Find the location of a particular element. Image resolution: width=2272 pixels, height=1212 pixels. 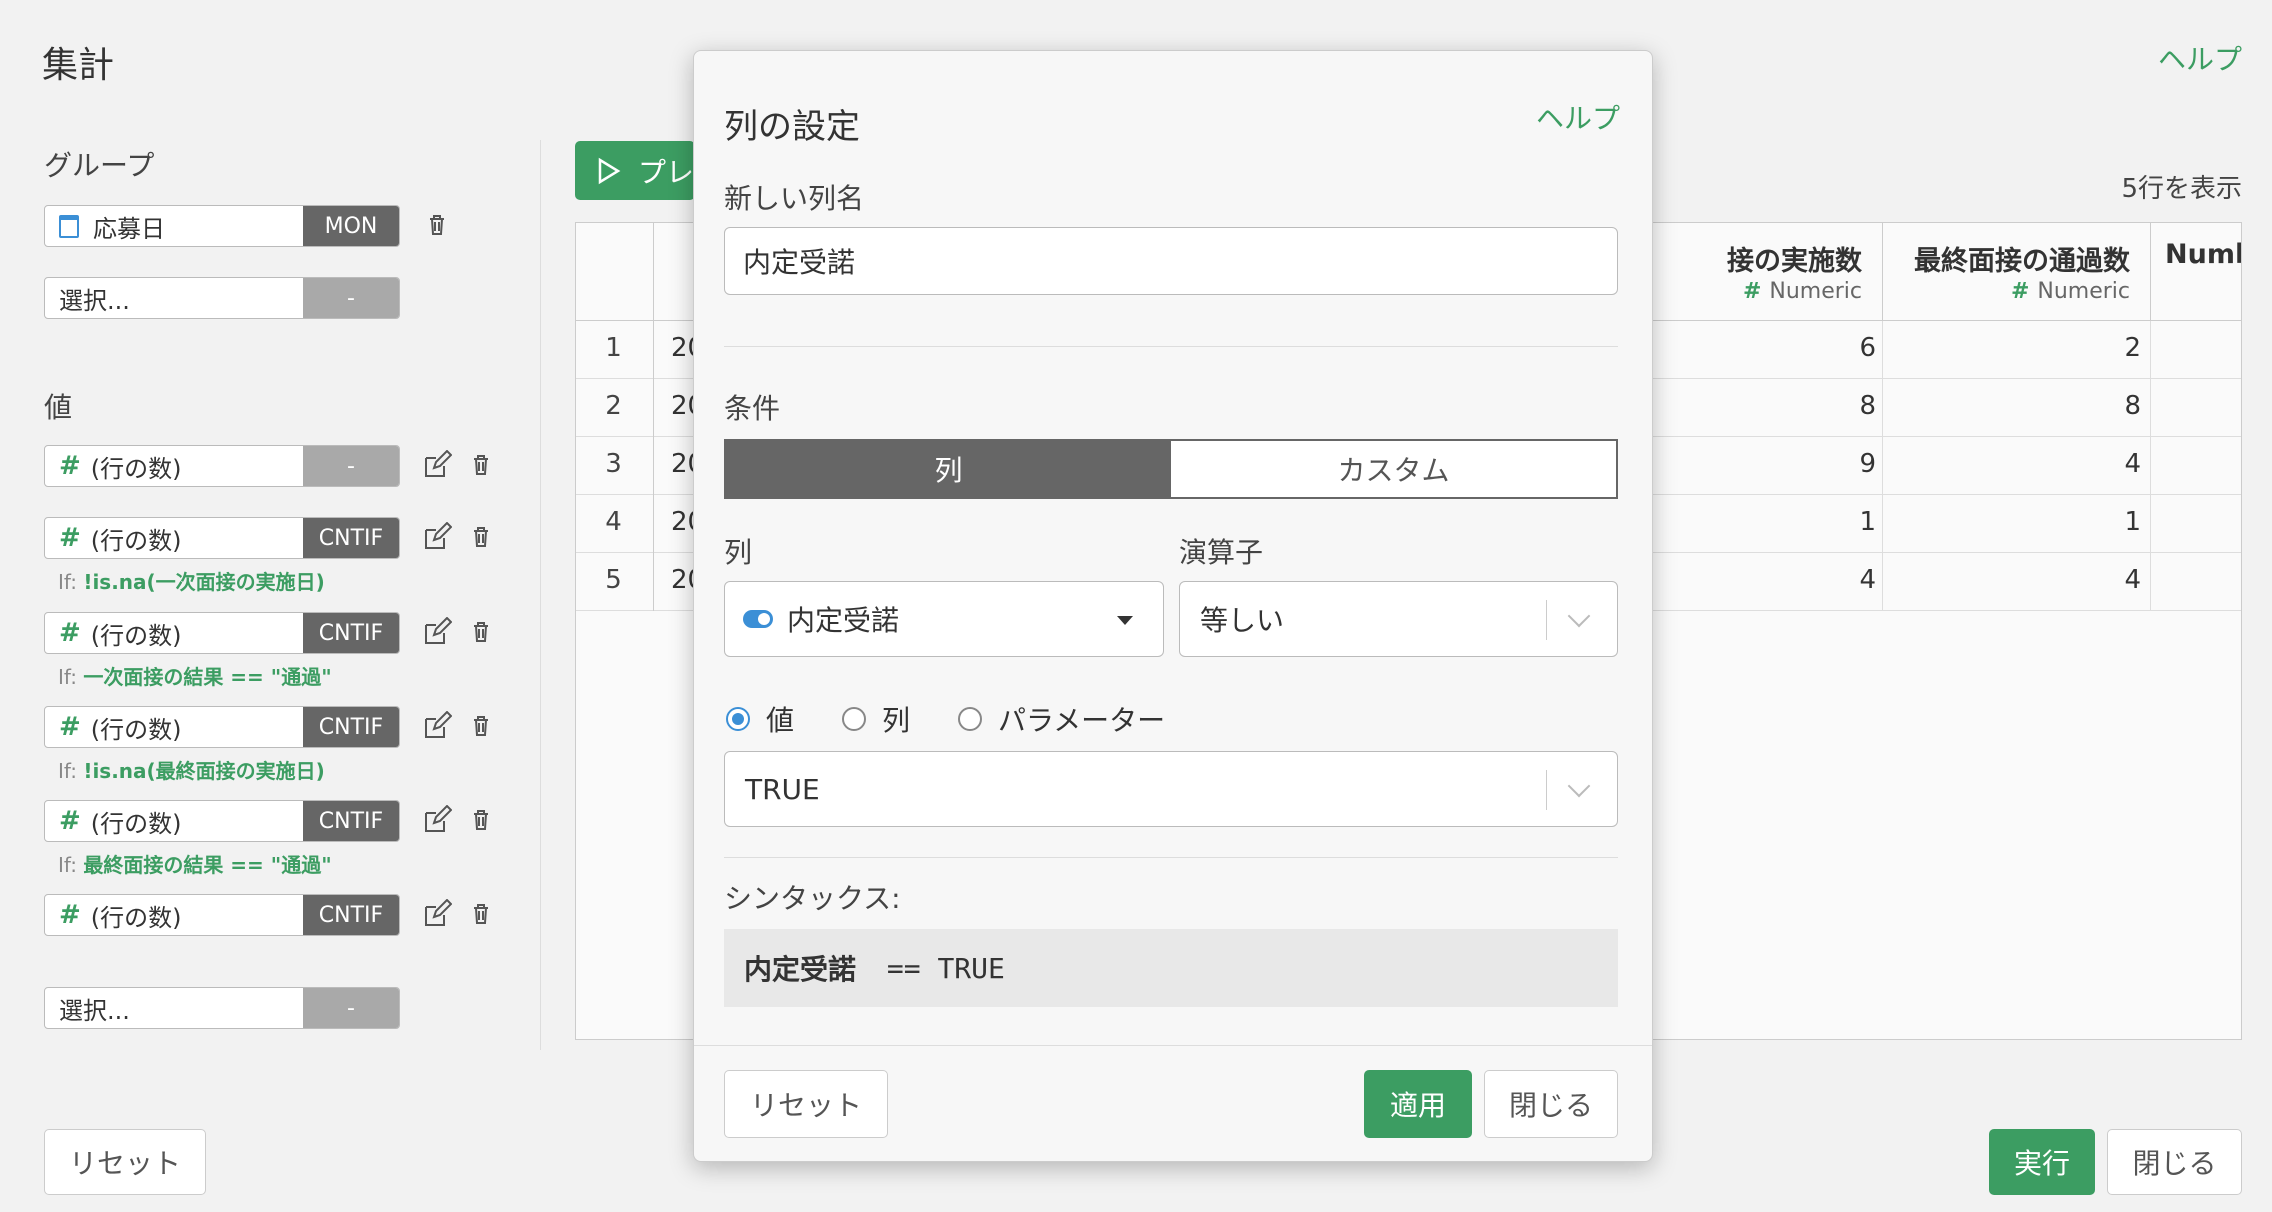

page-reset-button: リセット is located at coordinates (125, 1162).